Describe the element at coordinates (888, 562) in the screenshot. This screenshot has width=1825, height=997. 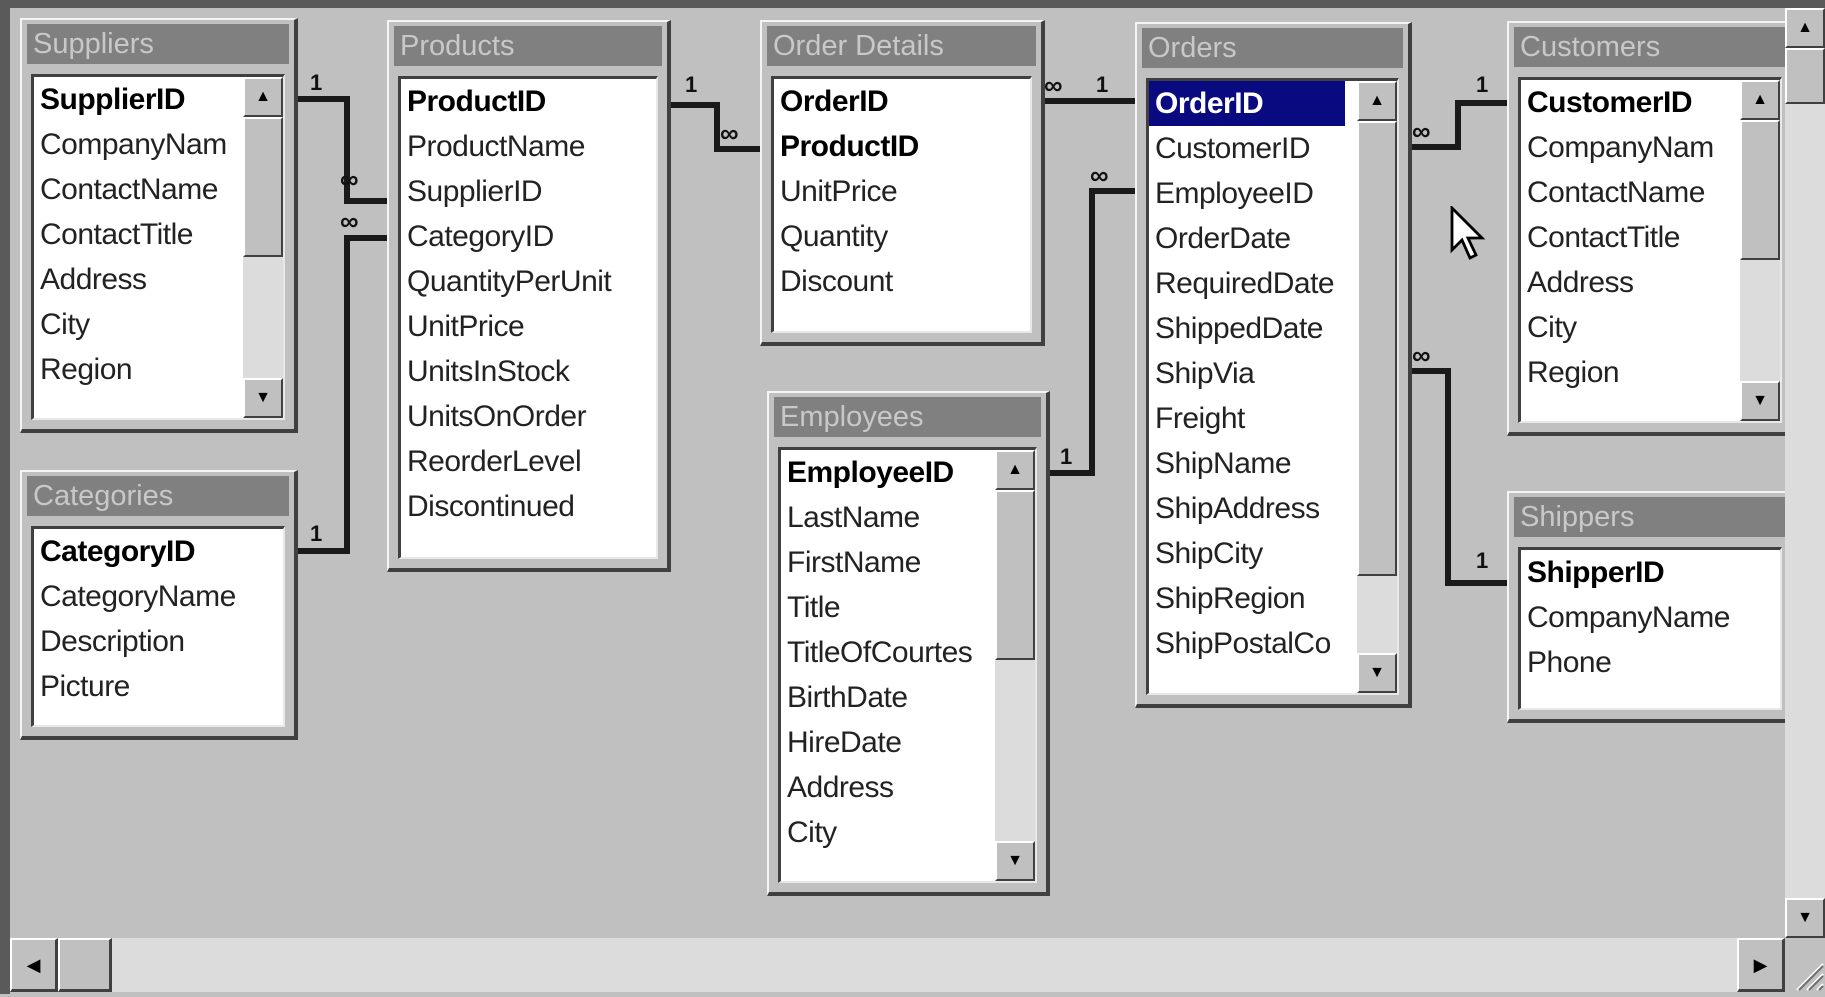
I see `field-item: FirstName` at that location.